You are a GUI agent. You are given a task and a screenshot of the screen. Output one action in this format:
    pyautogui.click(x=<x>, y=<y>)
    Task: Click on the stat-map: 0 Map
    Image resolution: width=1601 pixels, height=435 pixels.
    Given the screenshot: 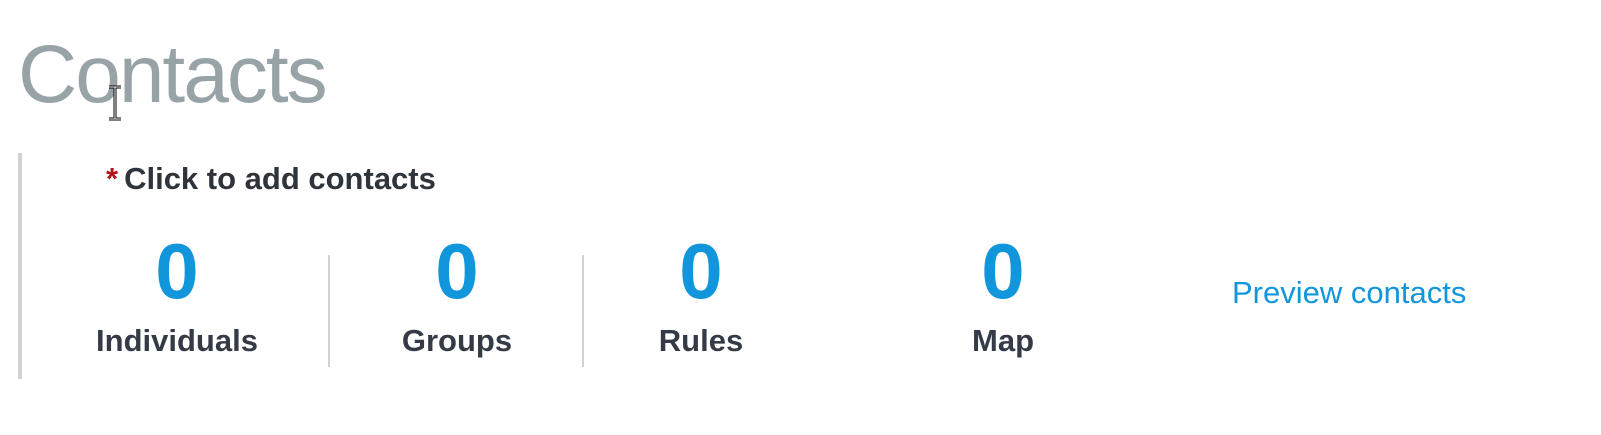 What is the action you would take?
    pyautogui.click(x=1003, y=295)
    